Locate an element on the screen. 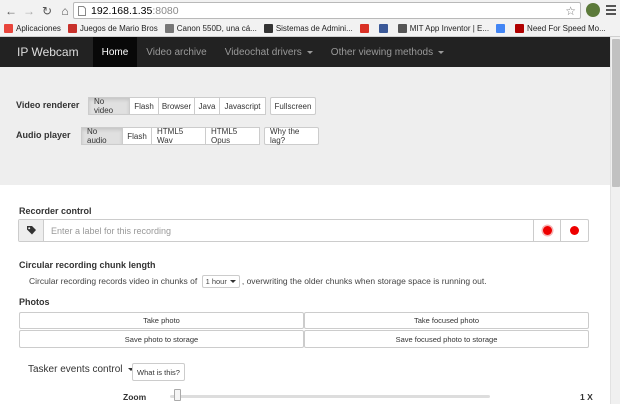 The height and width of the screenshot is (404, 620). recorder-input-group: Enter a label for this recording is located at coordinates (303, 230).